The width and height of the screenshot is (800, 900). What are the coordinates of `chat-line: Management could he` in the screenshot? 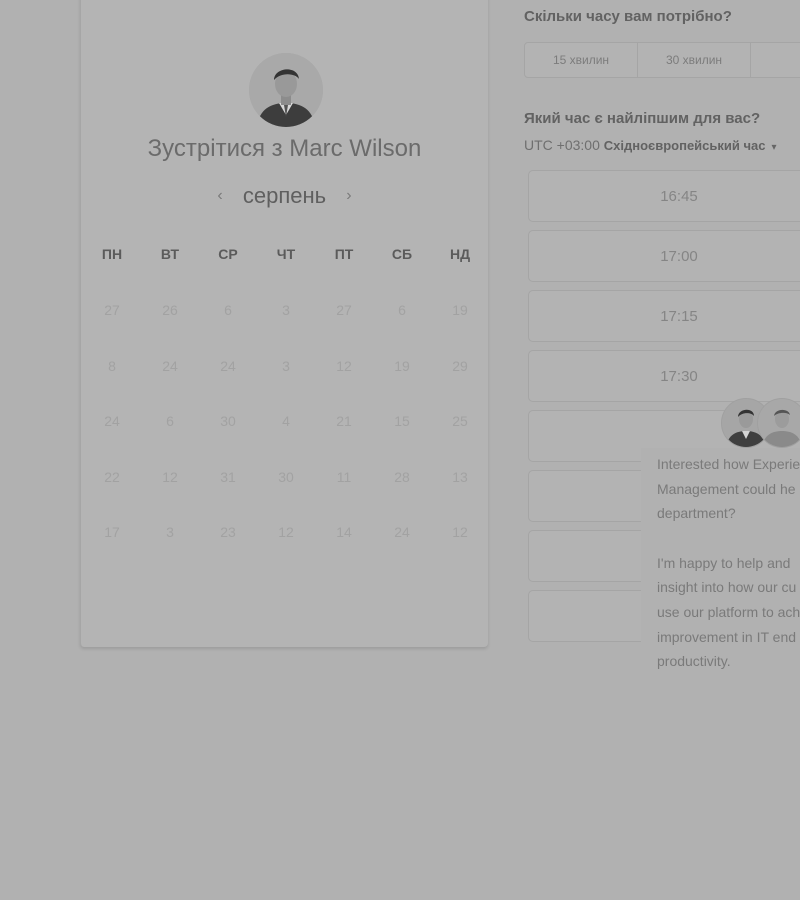 It's located at (726, 488).